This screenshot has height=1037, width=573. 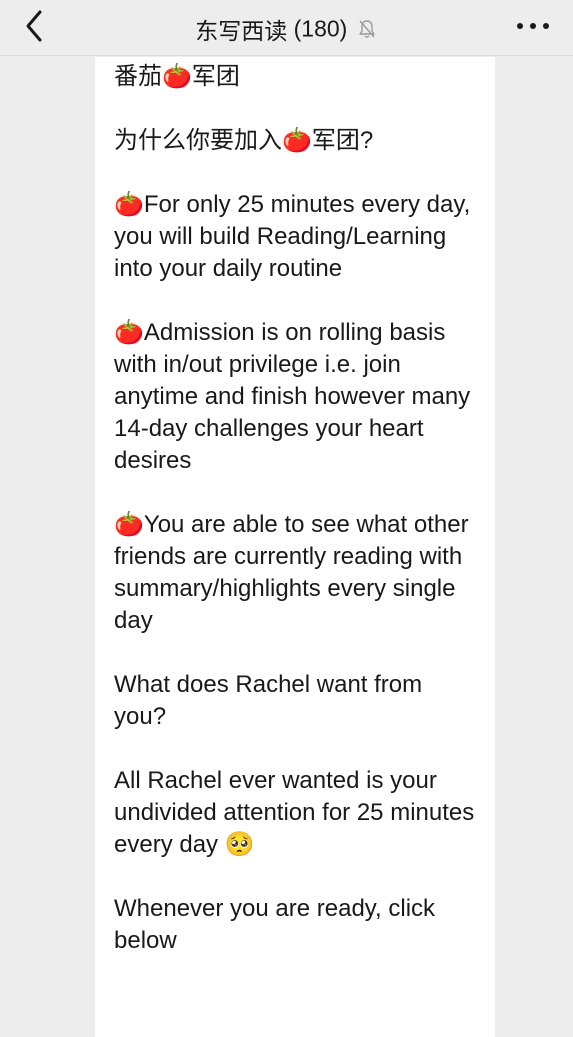 What do you see at coordinates (244, 140) in the screenshot?
I see `message-paragraph: 为什么你要加入🍅军团?` at bounding box center [244, 140].